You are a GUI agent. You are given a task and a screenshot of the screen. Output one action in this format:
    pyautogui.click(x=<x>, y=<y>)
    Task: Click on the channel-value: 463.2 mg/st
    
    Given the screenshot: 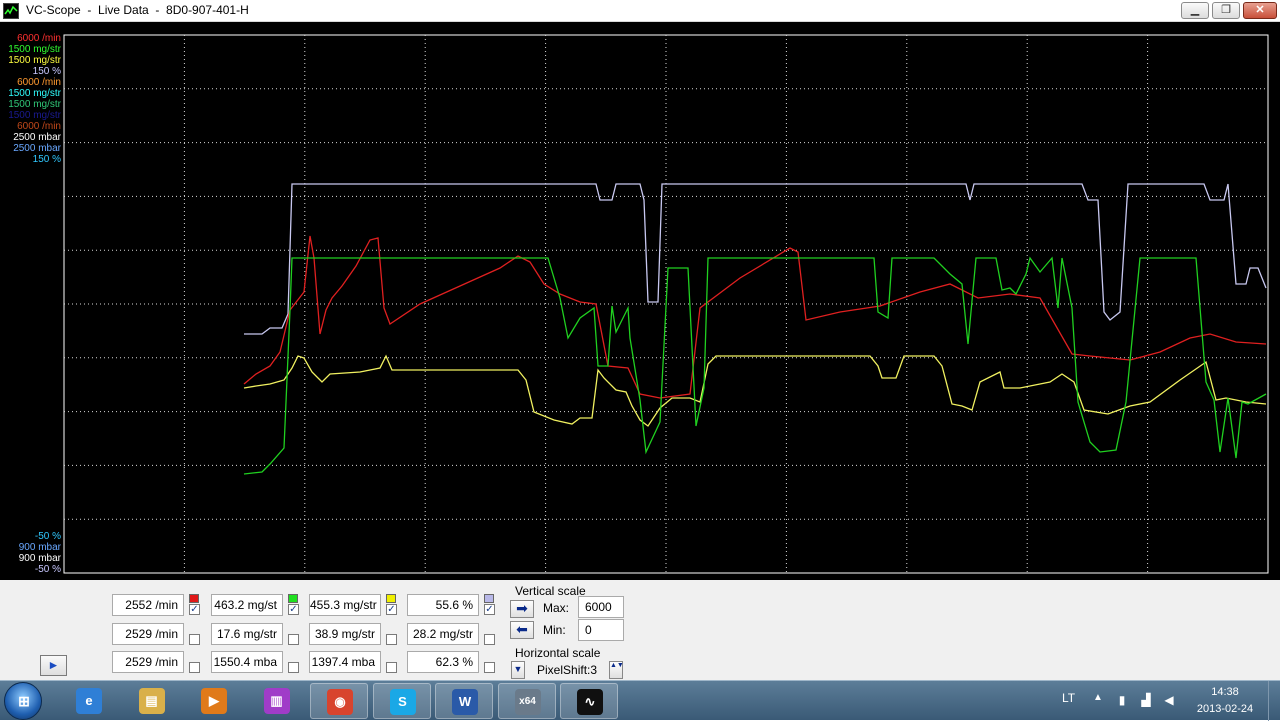 What is the action you would take?
    pyautogui.click(x=247, y=605)
    